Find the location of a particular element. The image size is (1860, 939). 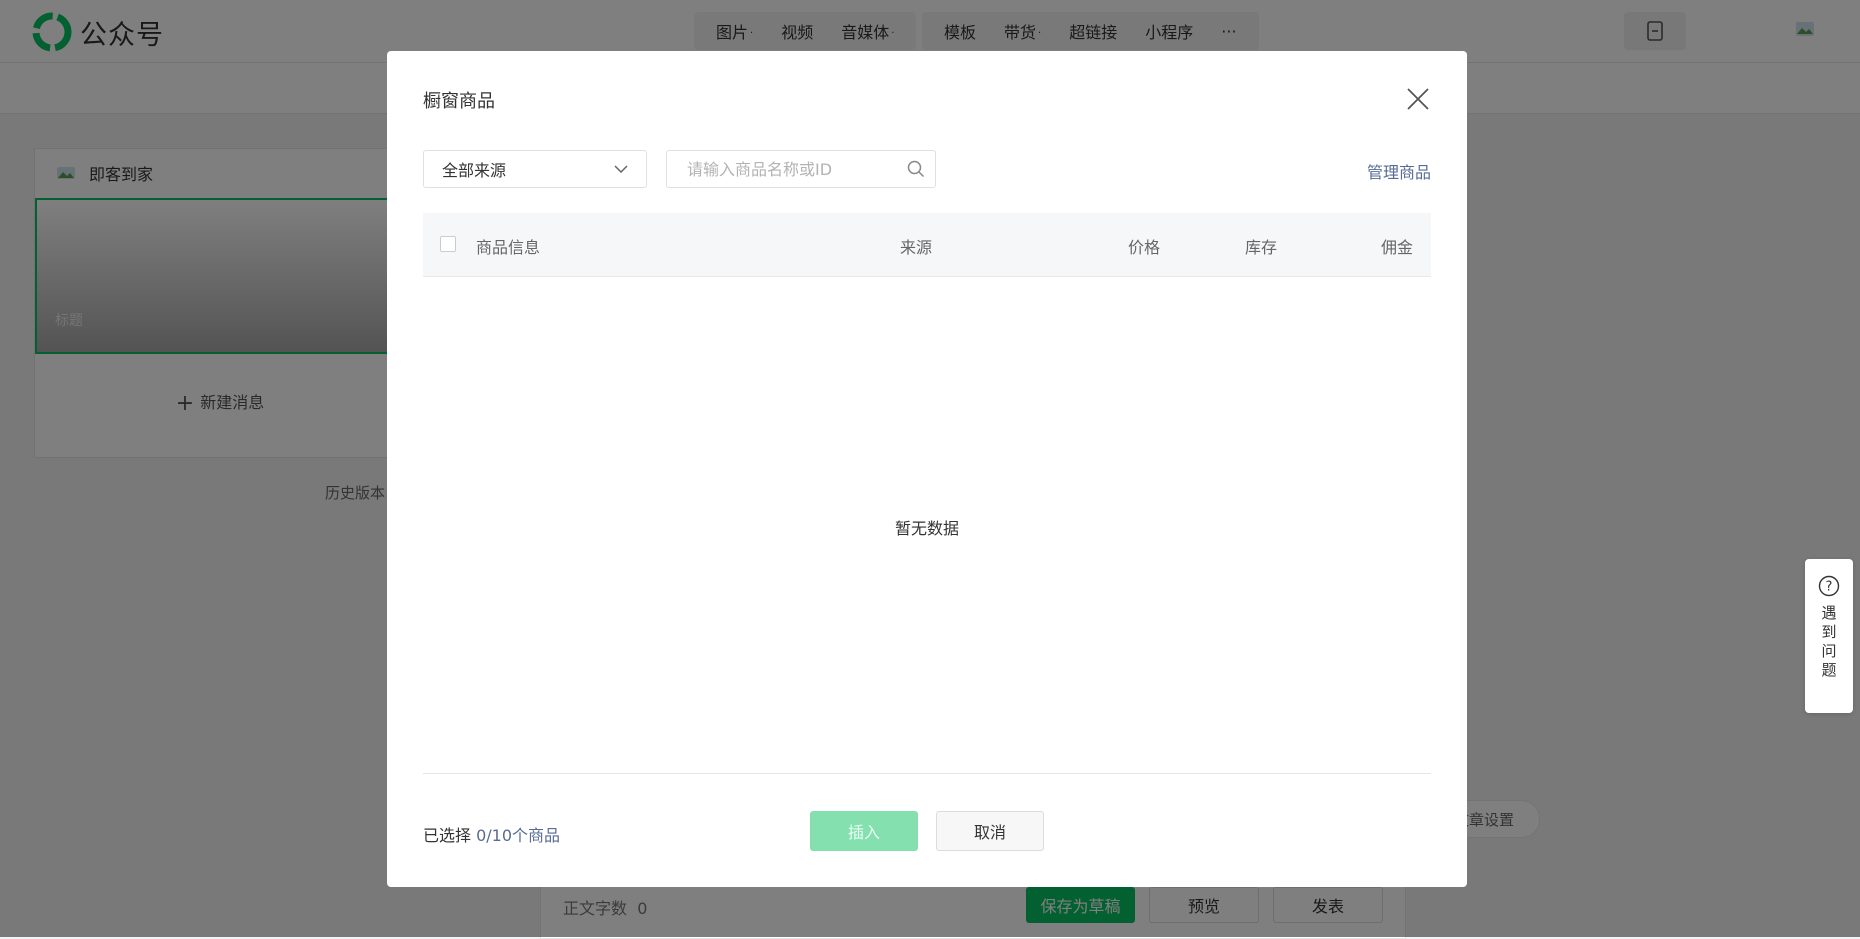

cancel-button: 取消 is located at coordinates (990, 831).